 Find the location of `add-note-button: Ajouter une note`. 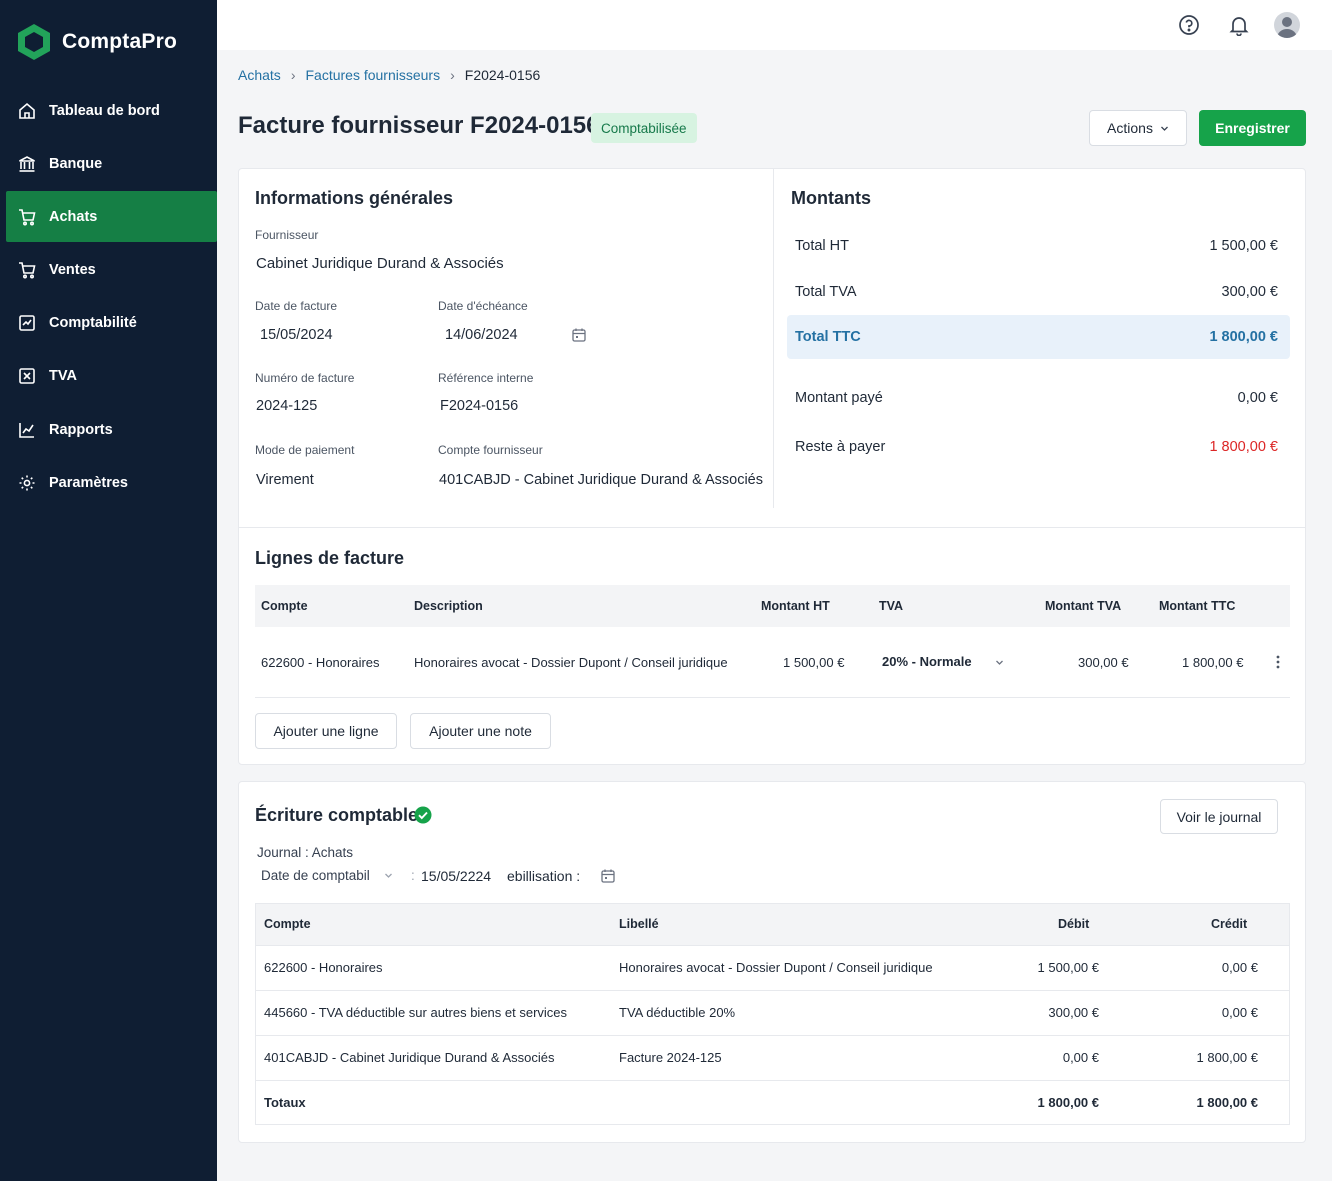

add-note-button: Ajouter une note is located at coordinates (480, 731).